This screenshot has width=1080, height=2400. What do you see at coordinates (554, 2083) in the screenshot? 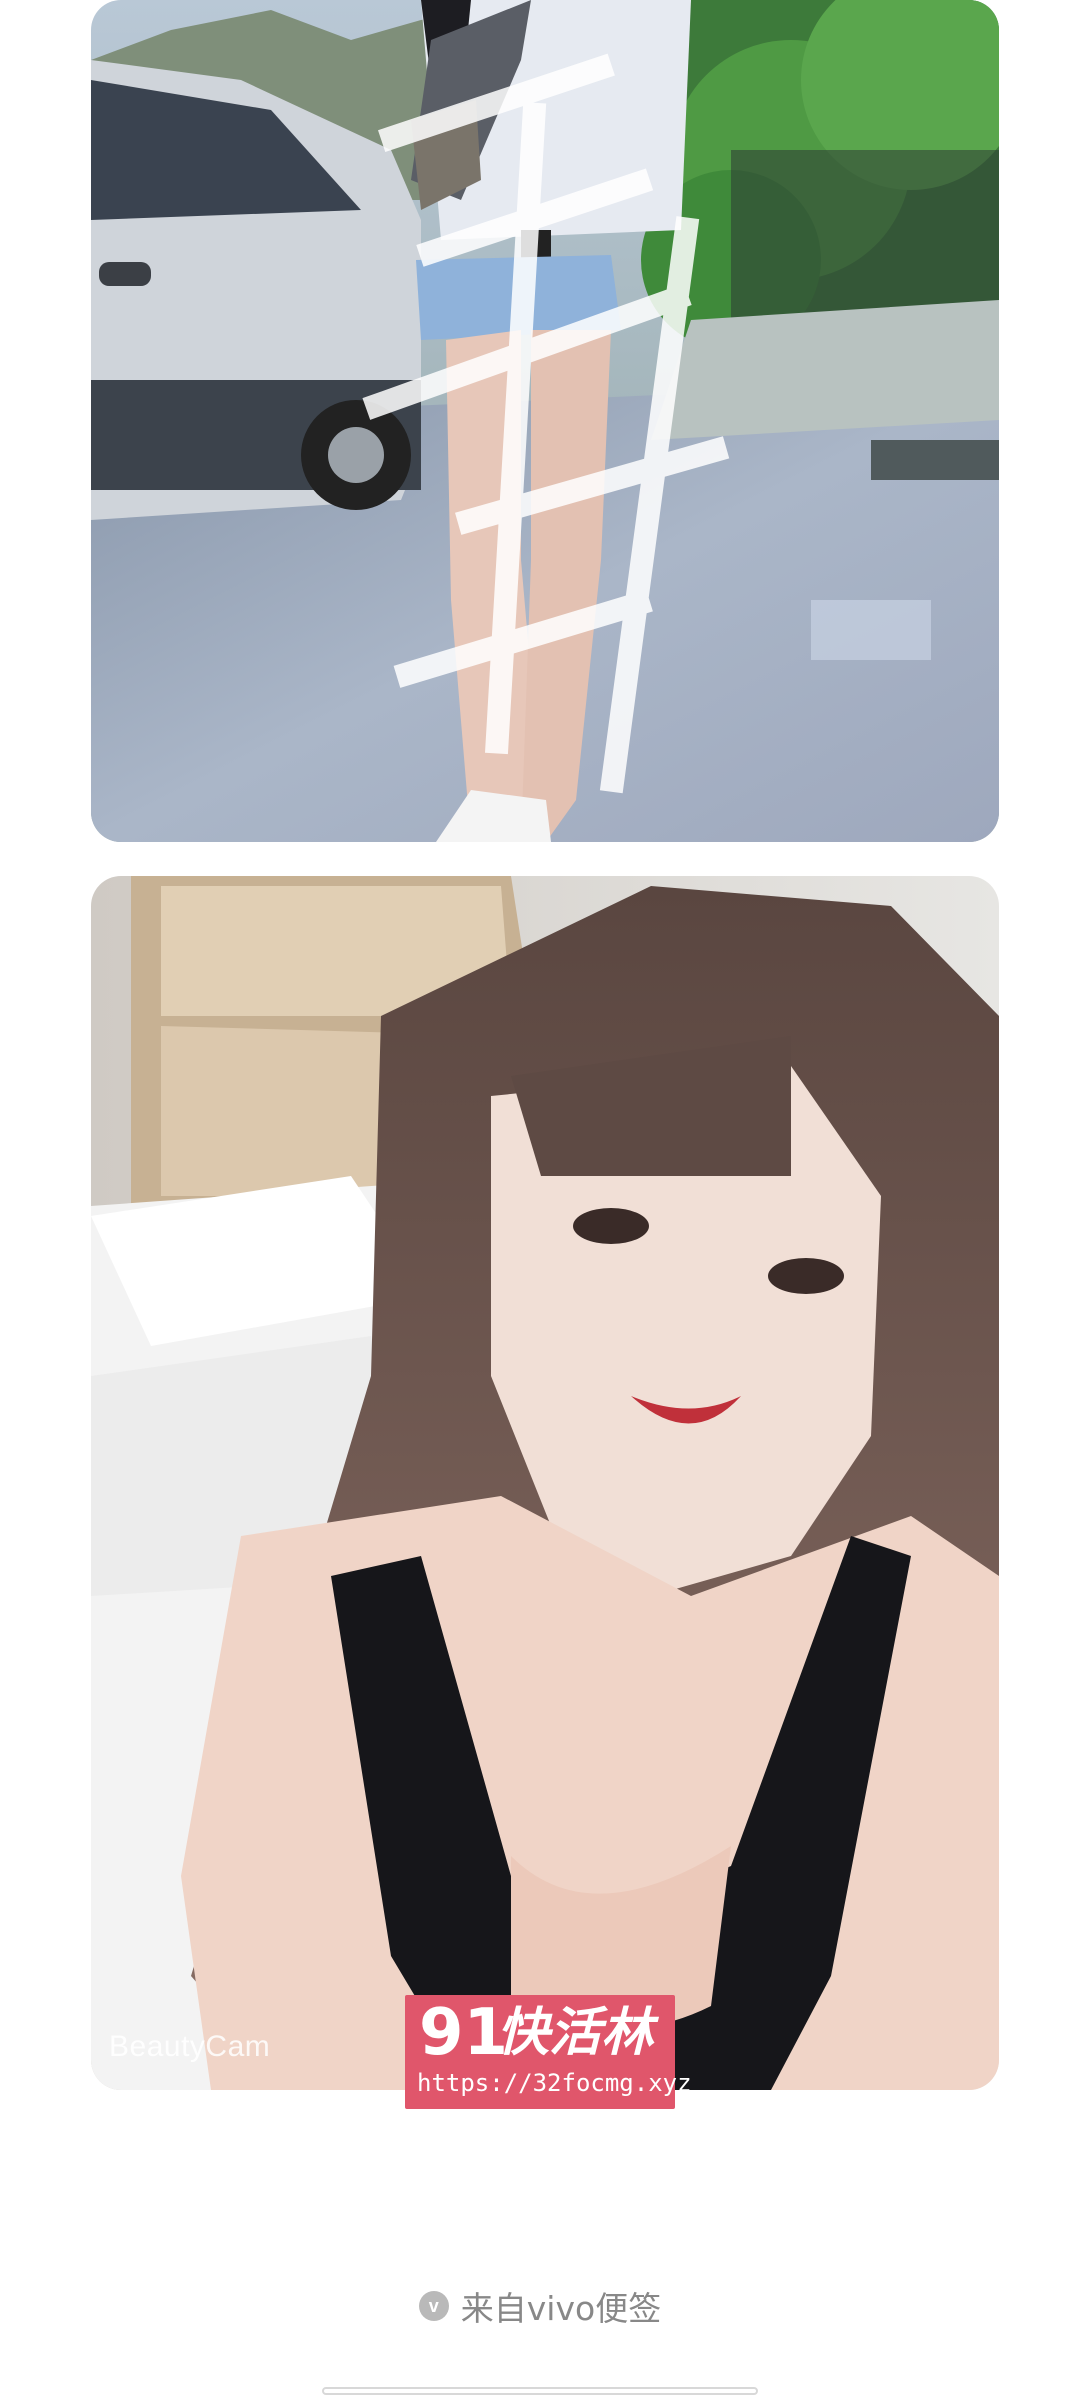
I see `banner-url: https://32focmg.xyz` at bounding box center [554, 2083].